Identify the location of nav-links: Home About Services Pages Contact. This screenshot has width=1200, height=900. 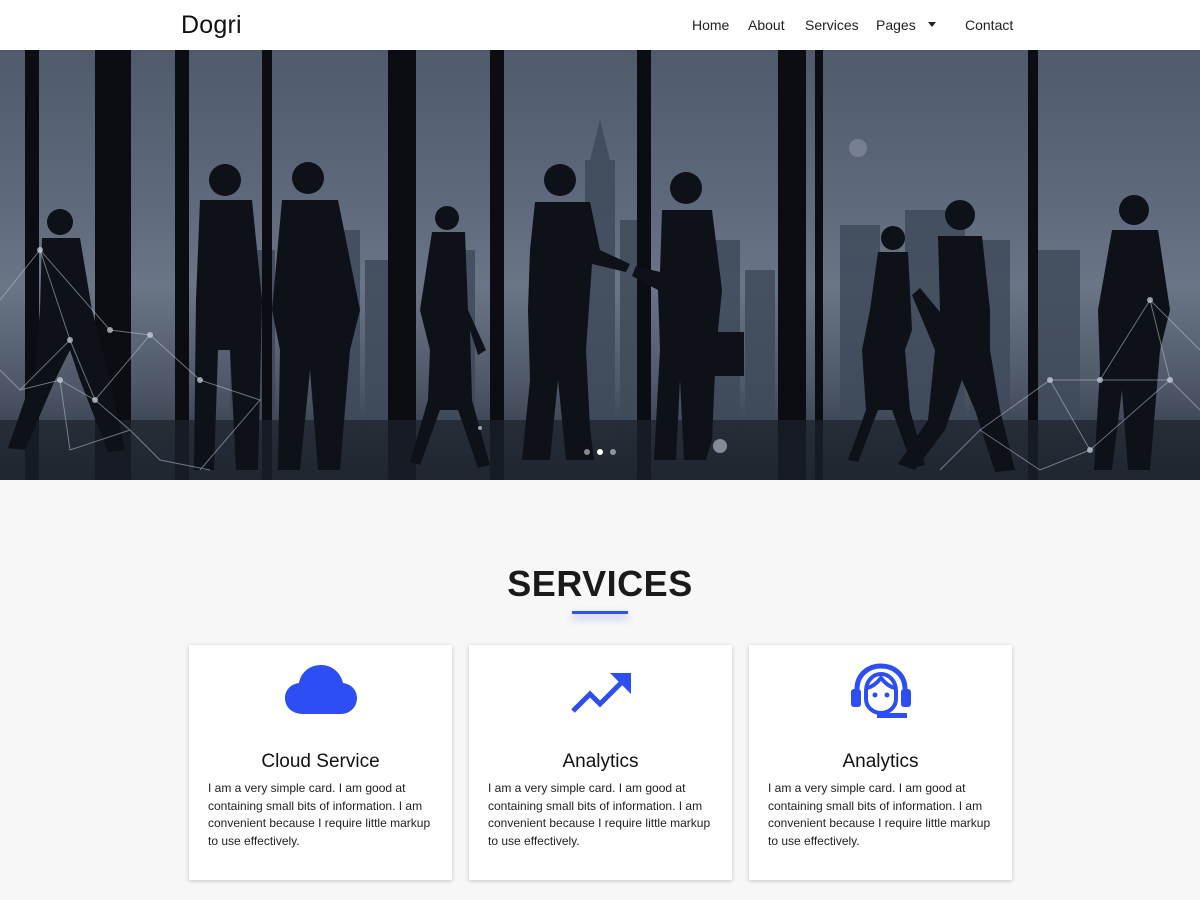
(600, 27).